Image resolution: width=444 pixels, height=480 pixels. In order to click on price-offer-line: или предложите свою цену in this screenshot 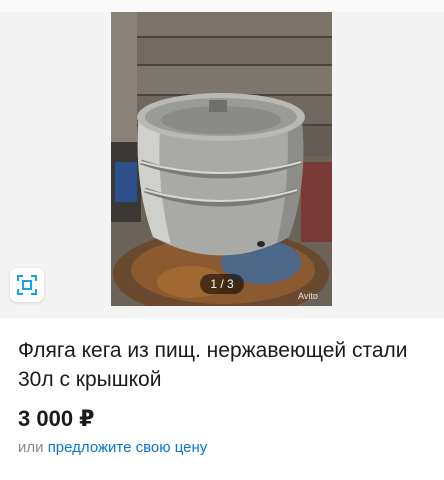, I will do `click(112, 448)`.